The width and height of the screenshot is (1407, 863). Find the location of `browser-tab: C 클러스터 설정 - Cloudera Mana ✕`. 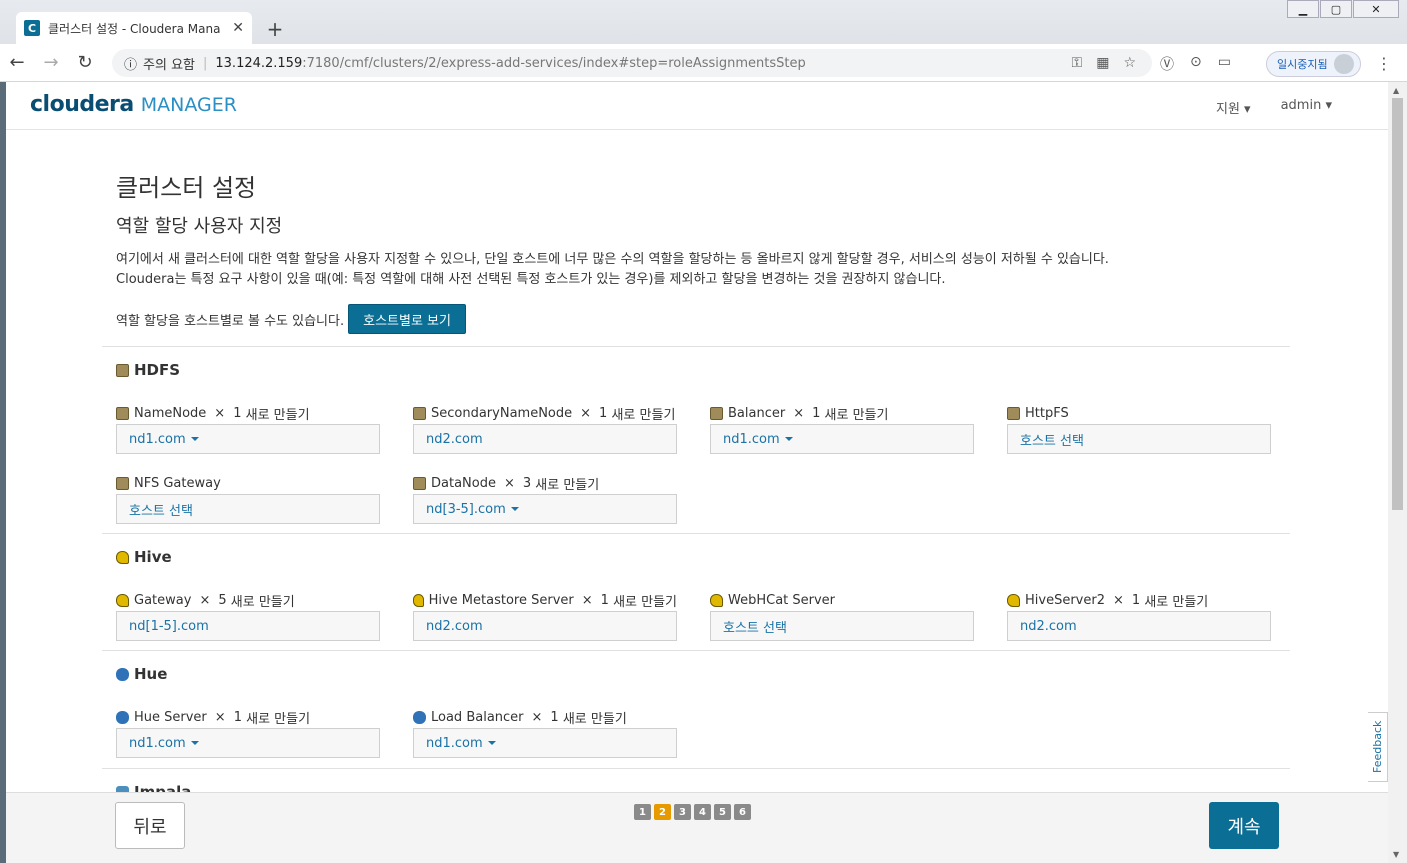

browser-tab: C 클러스터 설정 - Cloudera Mana ✕ is located at coordinates (134, 28).